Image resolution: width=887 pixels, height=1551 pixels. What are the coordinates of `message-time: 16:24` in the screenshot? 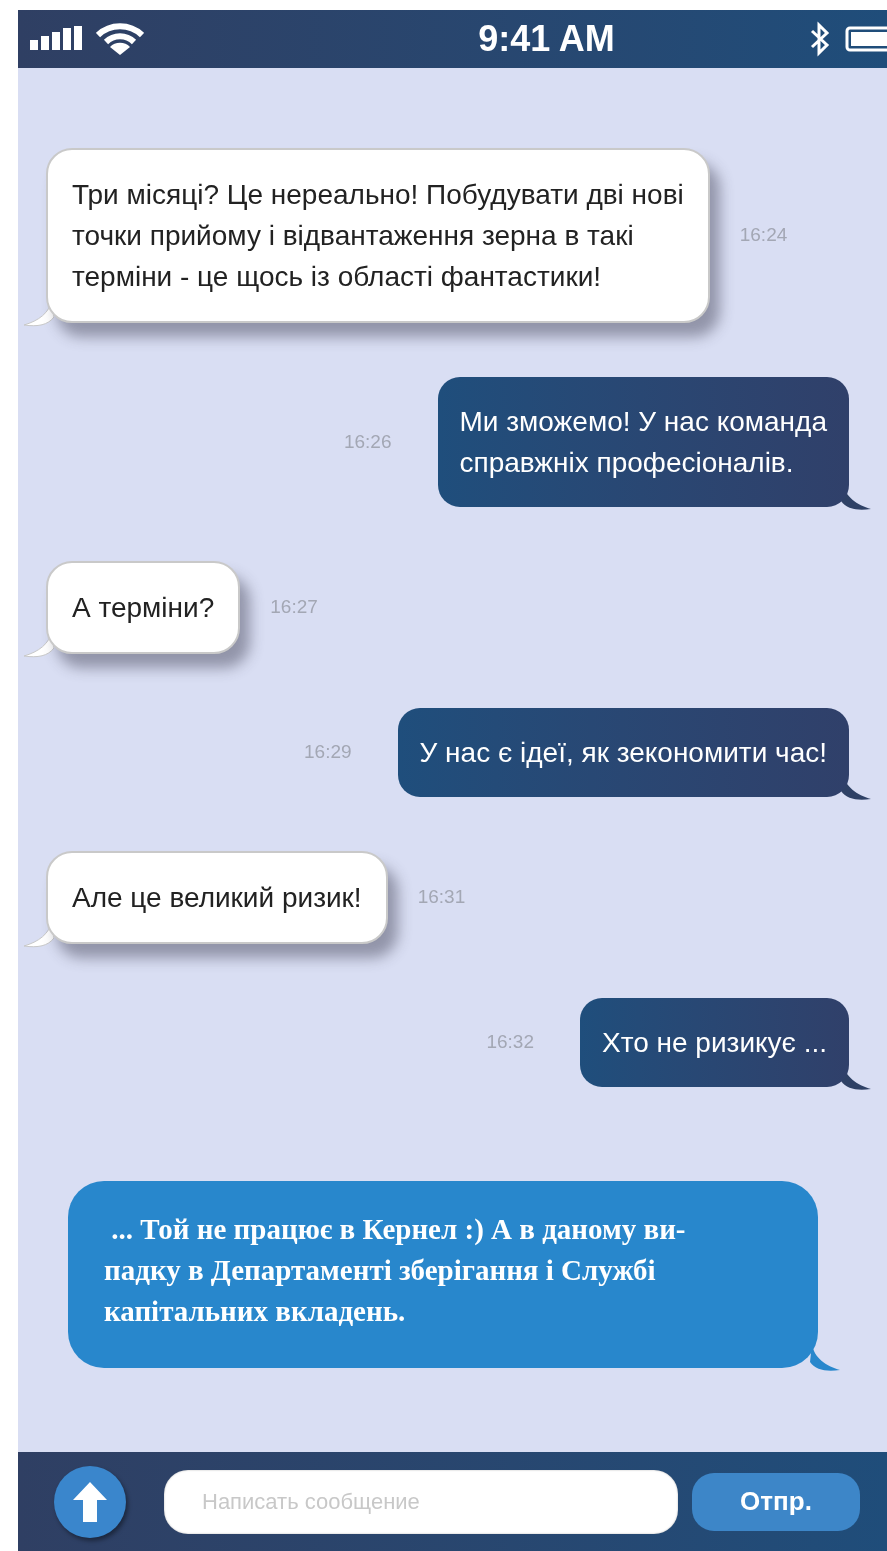 It's located at (763, 235).